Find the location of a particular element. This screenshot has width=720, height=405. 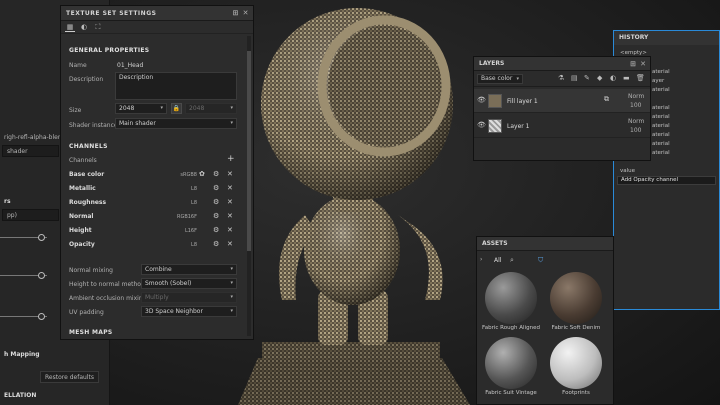

layer-name: Fill layer 1 is located at coordinates (522, 101).